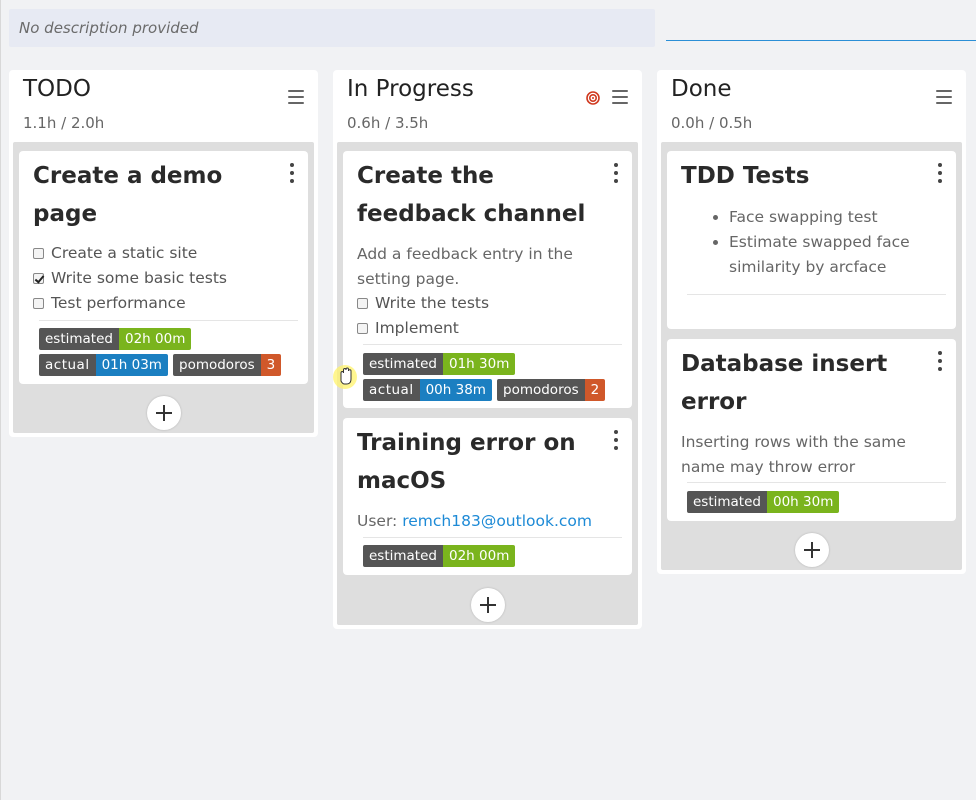 The height and width of the screenshot is (800, 976). I want to click on board-description-input: No description provided, so click(332, 28).